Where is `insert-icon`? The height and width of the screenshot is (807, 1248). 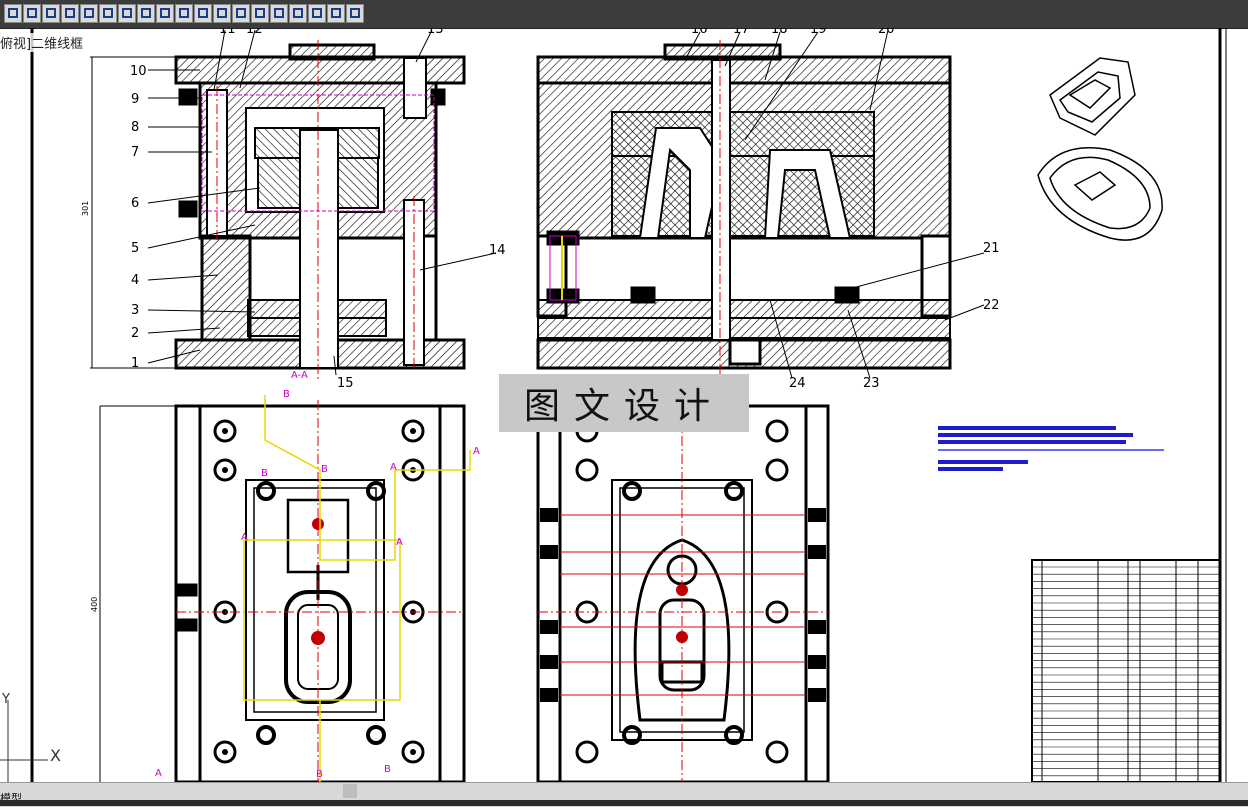 insert-icon is located at coordinates (165, 13).